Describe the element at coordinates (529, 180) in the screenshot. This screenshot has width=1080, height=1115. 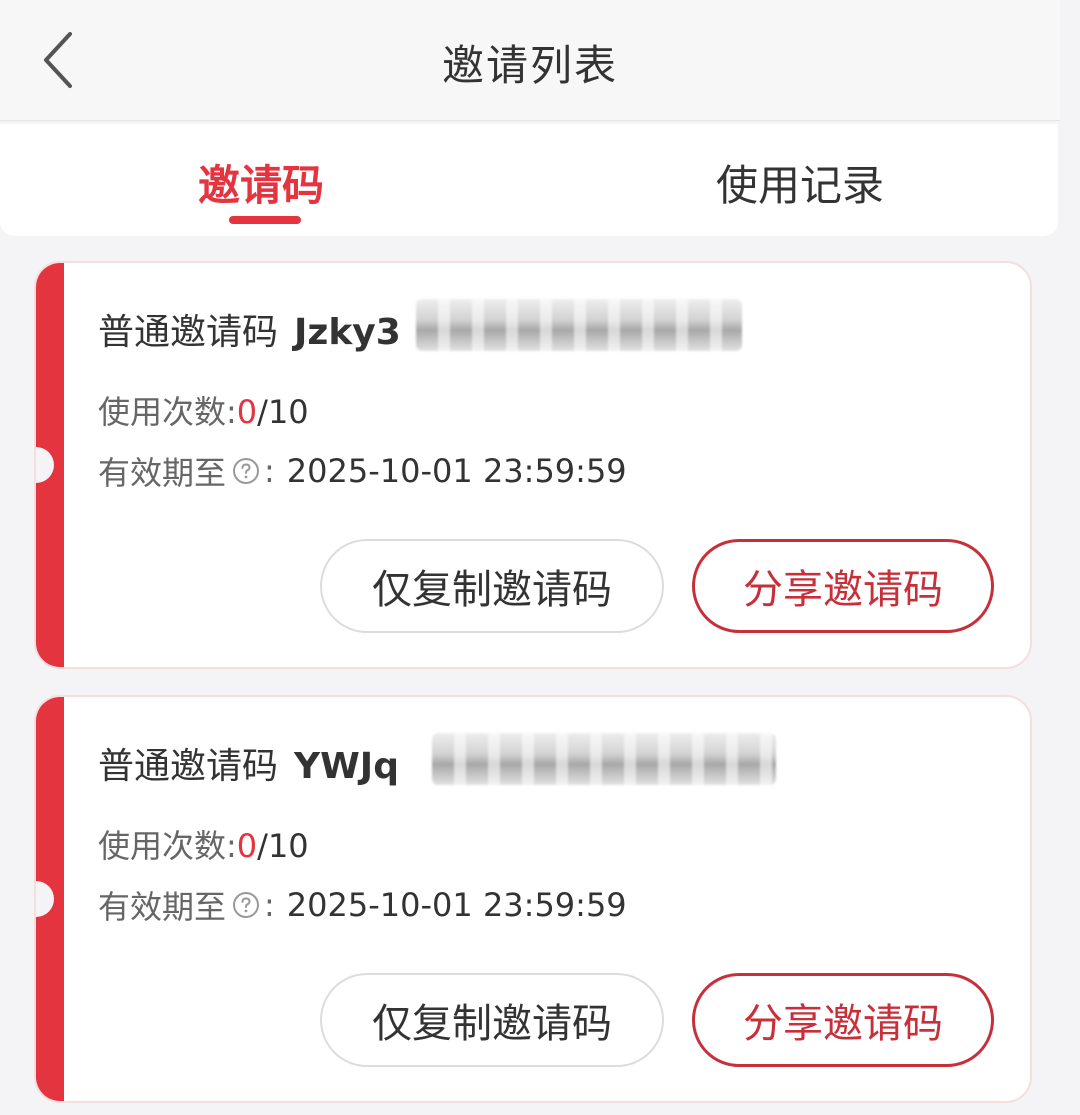
I see `tab-bar: 邀请码 使用记录` at that location.